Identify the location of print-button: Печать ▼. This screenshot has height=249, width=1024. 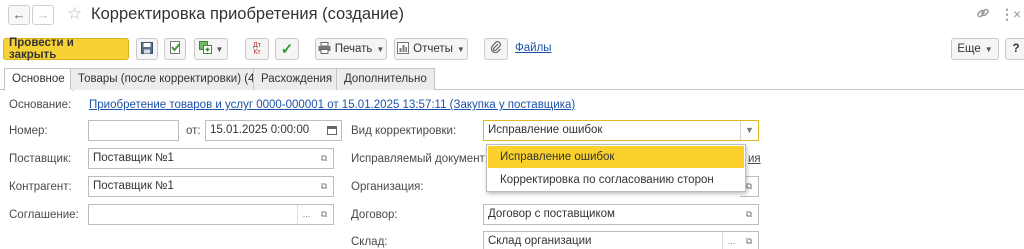
(351, 49).